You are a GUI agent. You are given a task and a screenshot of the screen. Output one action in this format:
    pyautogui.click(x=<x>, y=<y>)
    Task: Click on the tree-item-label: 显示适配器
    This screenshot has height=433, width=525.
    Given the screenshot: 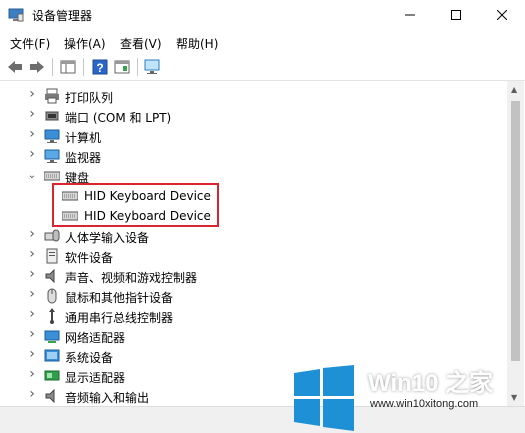 What is the action you would take?
    pyautogui.click(x=95, y=378)
    